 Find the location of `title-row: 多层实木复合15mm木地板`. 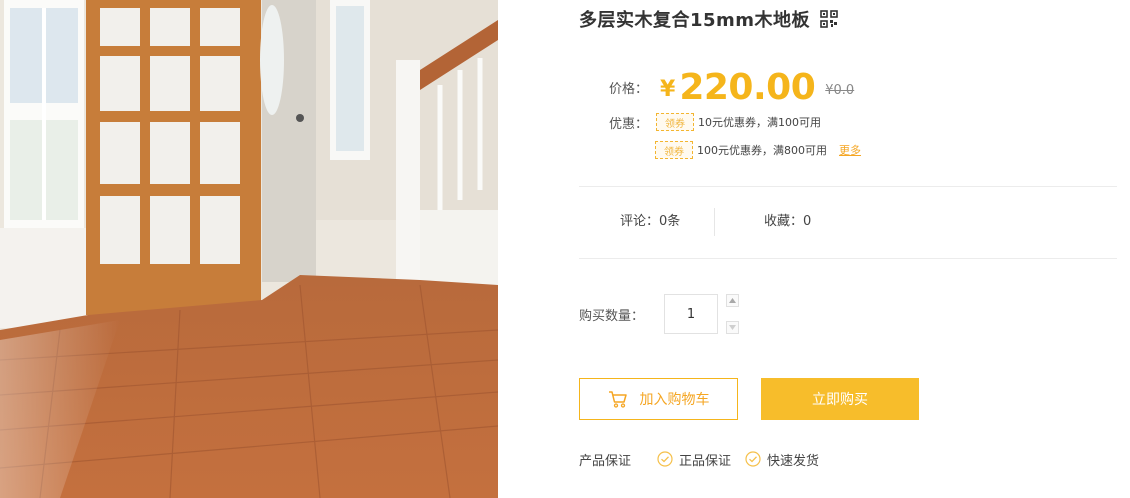

title-row: 多层实木复合15mm木地板 is located at coordinates (708, 19).